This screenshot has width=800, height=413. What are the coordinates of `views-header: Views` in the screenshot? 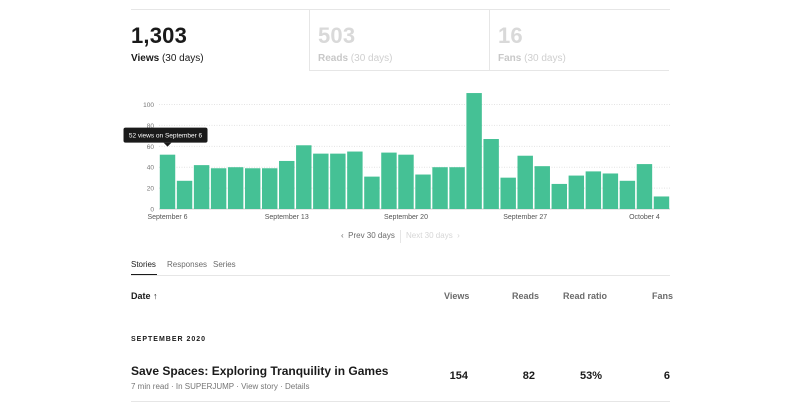 It's located at (456, 296).